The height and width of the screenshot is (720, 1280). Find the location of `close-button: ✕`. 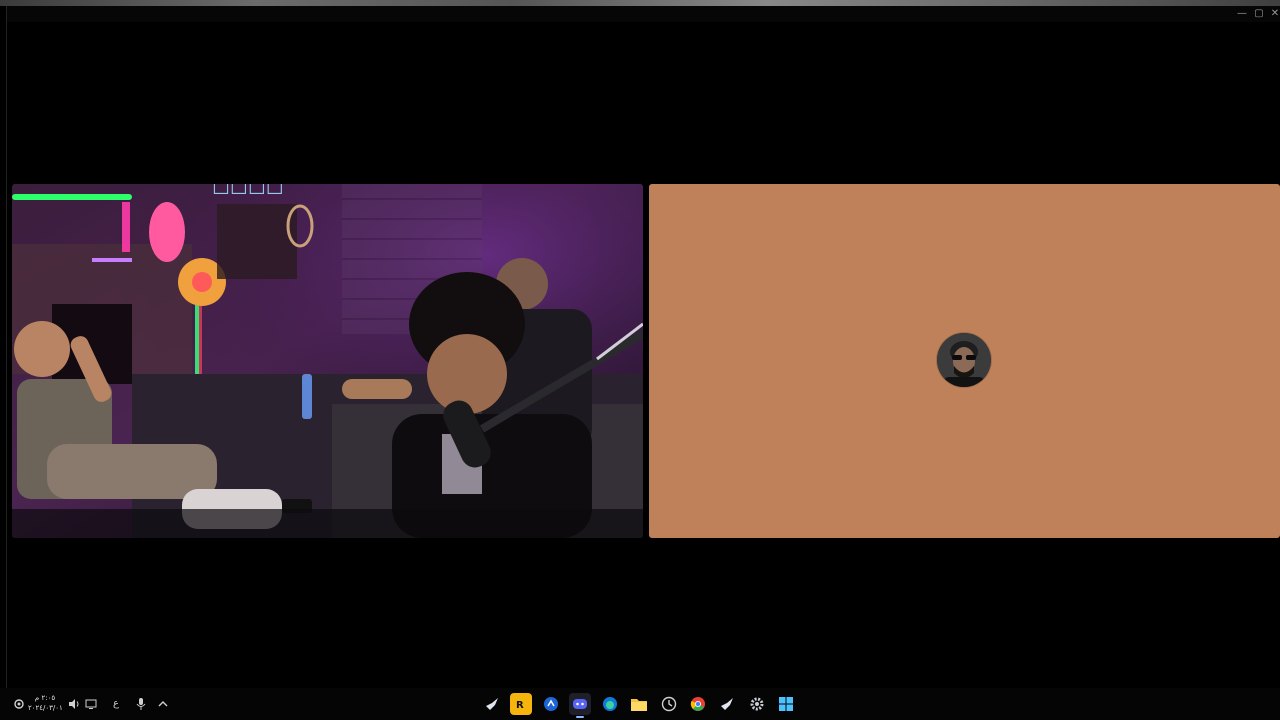

close-button: ✕ is located at coordinates (1273, 14).